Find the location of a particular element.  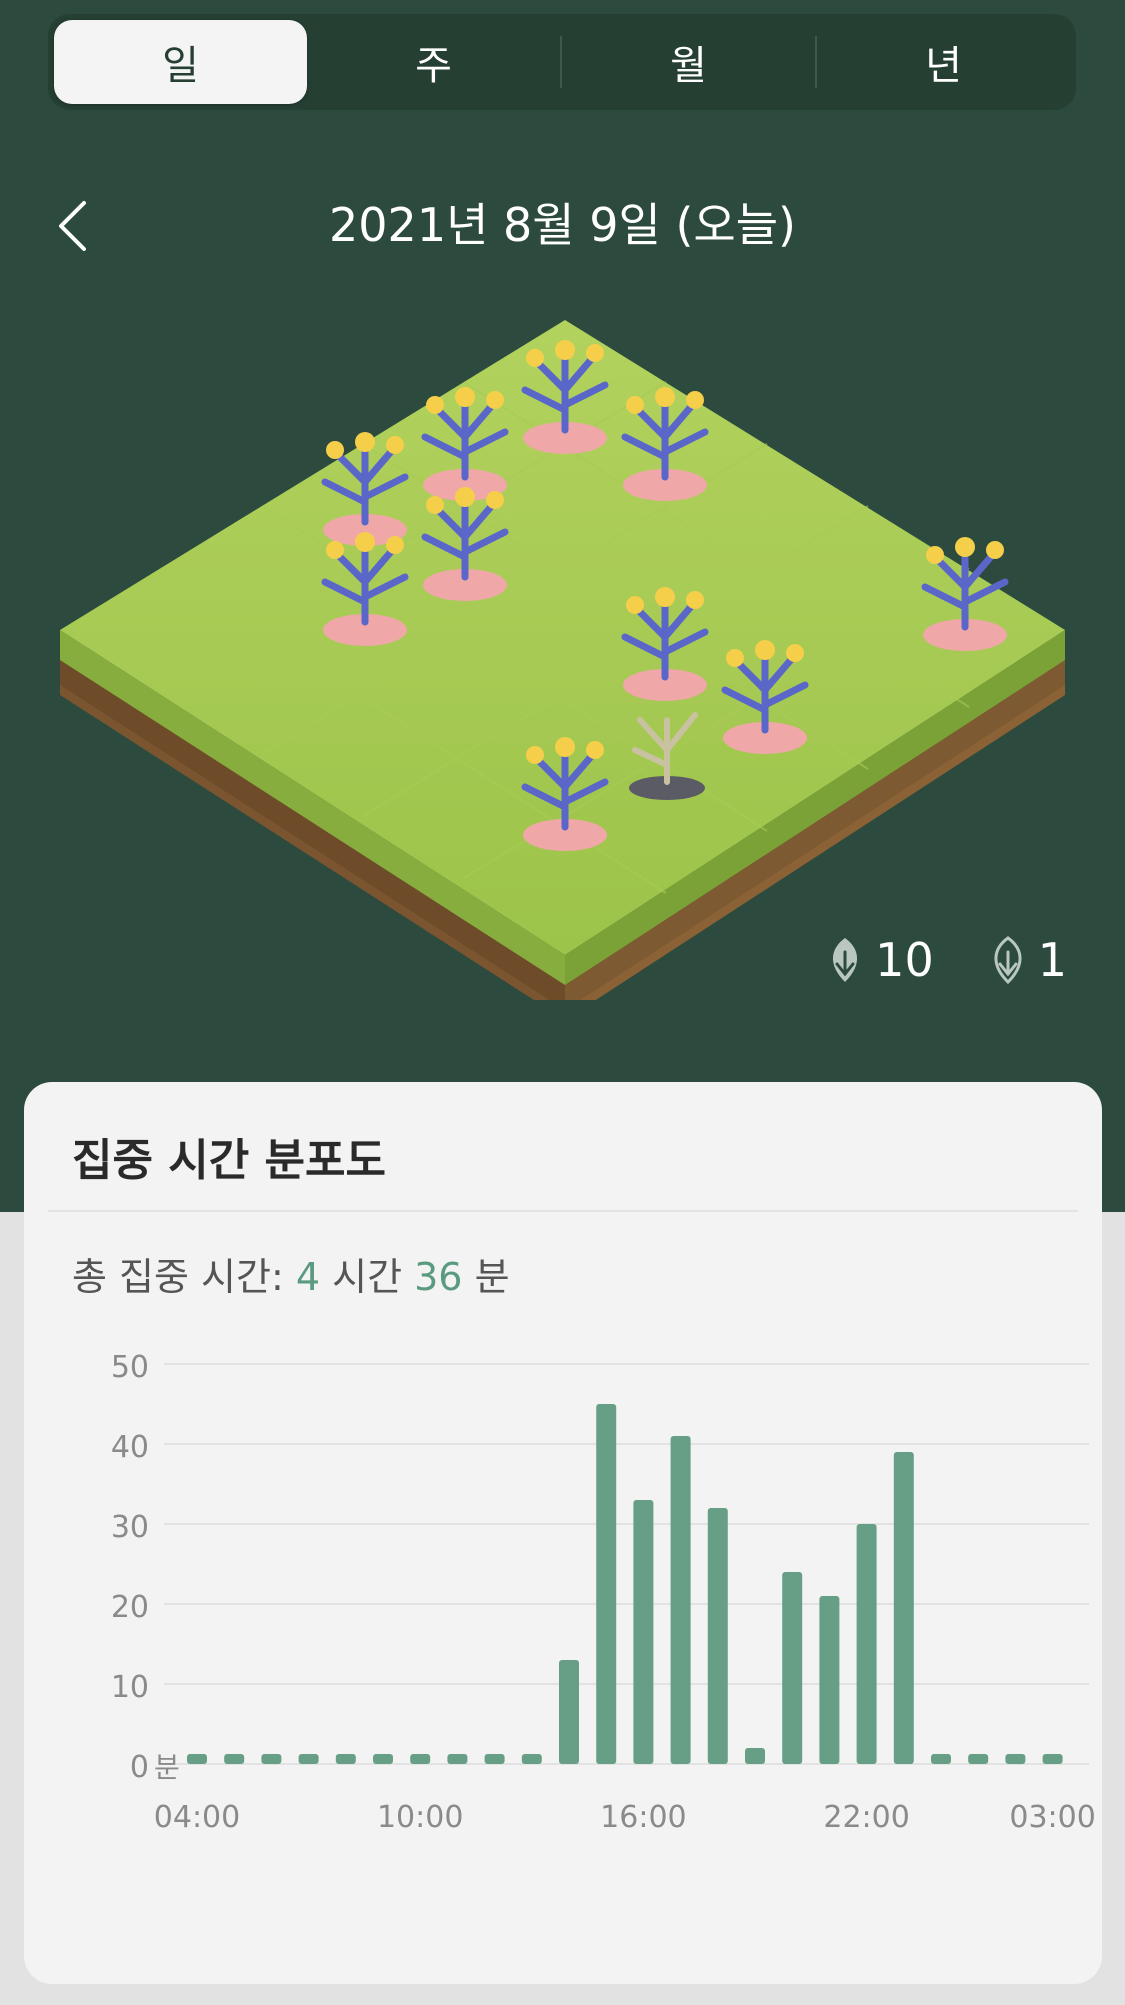

y-tick-label: 0 is located at coordinates (139, 1767).